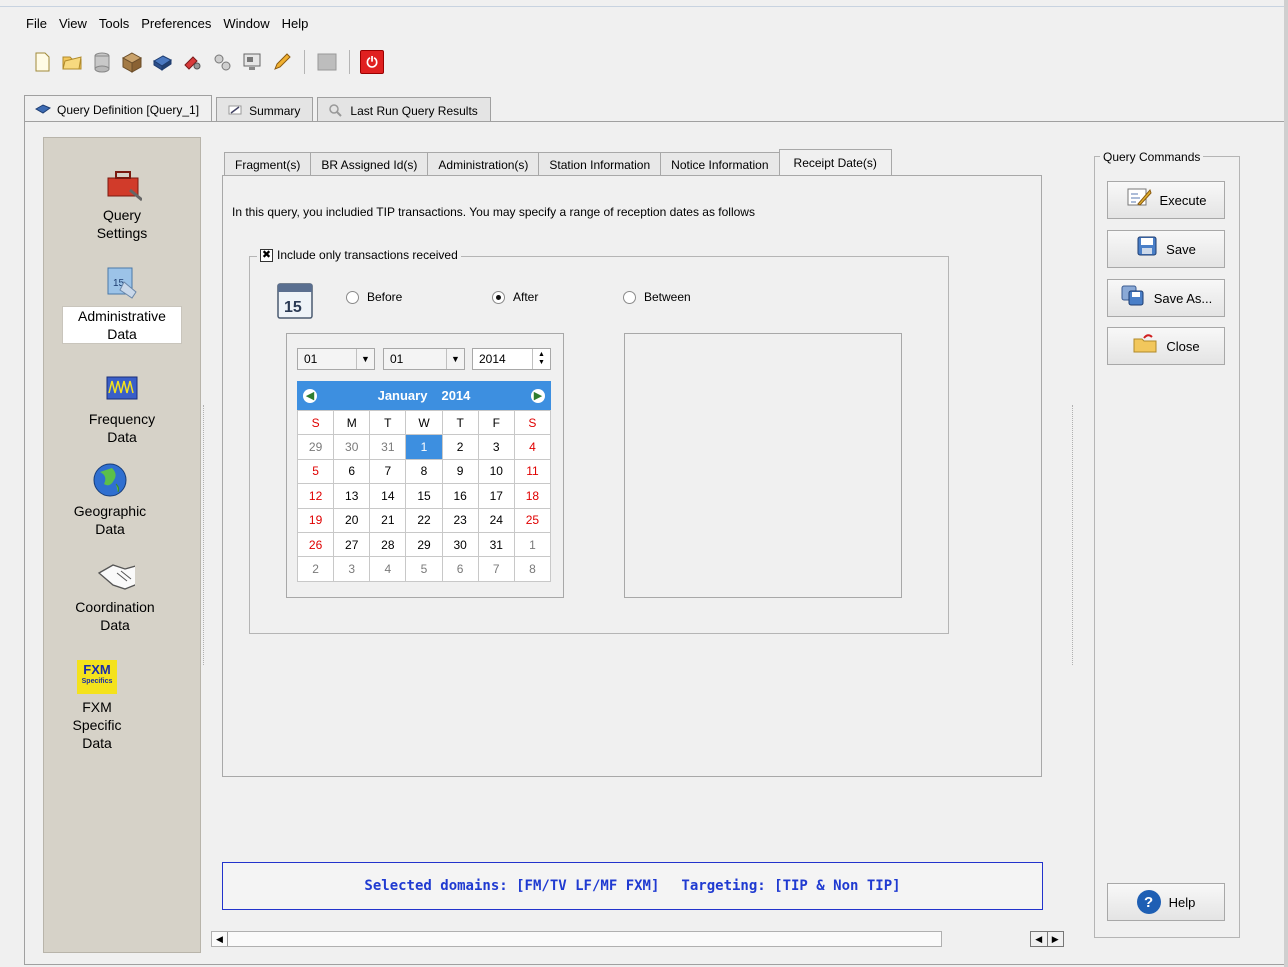 Image resolution: width=1288 pixels, height=967 pixels. Describe the element at coordinates (496, 520) in the screenshot. I see `calendar-day: 24` at that location.